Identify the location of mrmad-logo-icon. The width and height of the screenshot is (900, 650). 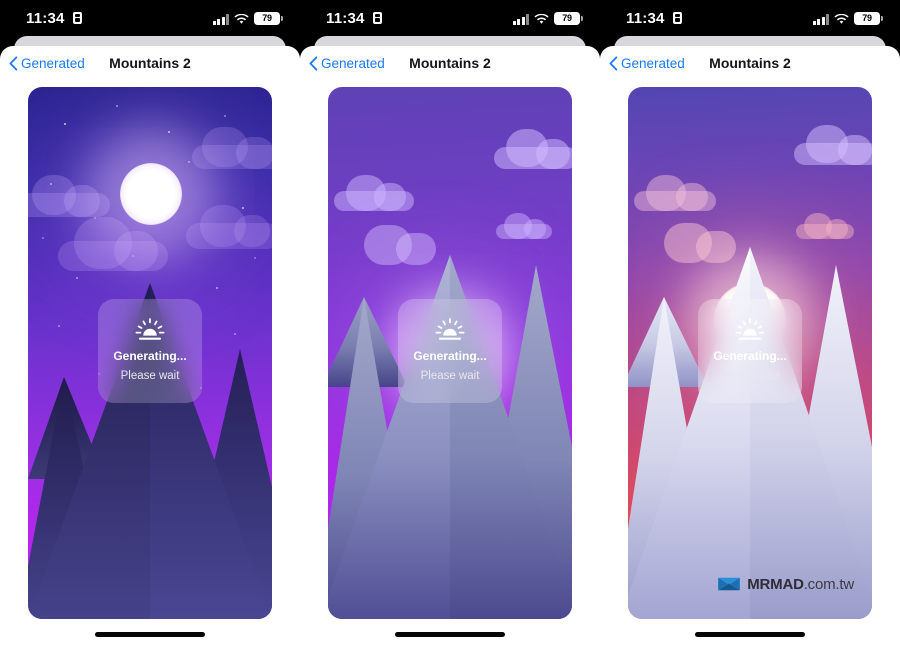
(729, 584).